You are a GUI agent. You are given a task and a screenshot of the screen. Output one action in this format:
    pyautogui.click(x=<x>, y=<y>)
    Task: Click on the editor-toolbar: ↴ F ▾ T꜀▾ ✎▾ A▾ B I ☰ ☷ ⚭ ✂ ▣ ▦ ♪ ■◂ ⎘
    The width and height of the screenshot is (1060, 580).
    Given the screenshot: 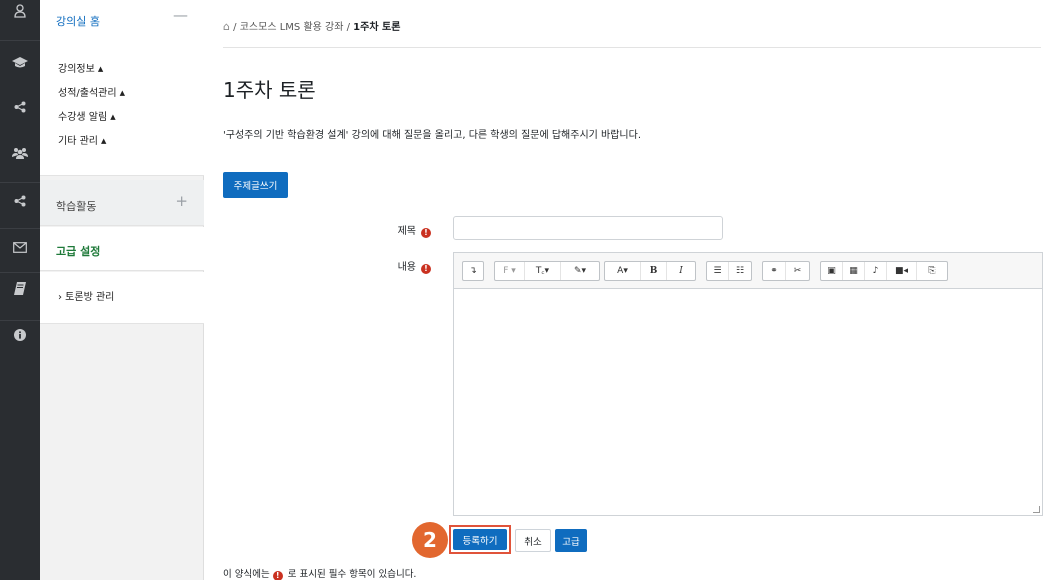 What is the action you would take?
    pyautogui.click(x=748, y=271)
    